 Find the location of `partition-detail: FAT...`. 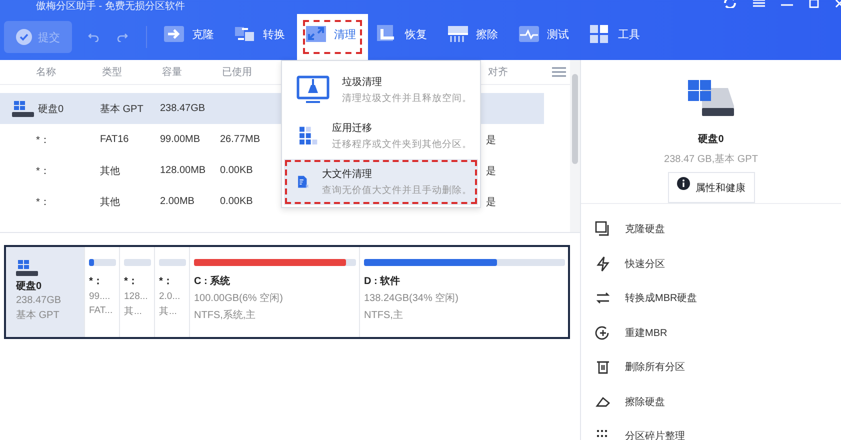

partition-detail: FAT... is located at coordinates (101, 310).